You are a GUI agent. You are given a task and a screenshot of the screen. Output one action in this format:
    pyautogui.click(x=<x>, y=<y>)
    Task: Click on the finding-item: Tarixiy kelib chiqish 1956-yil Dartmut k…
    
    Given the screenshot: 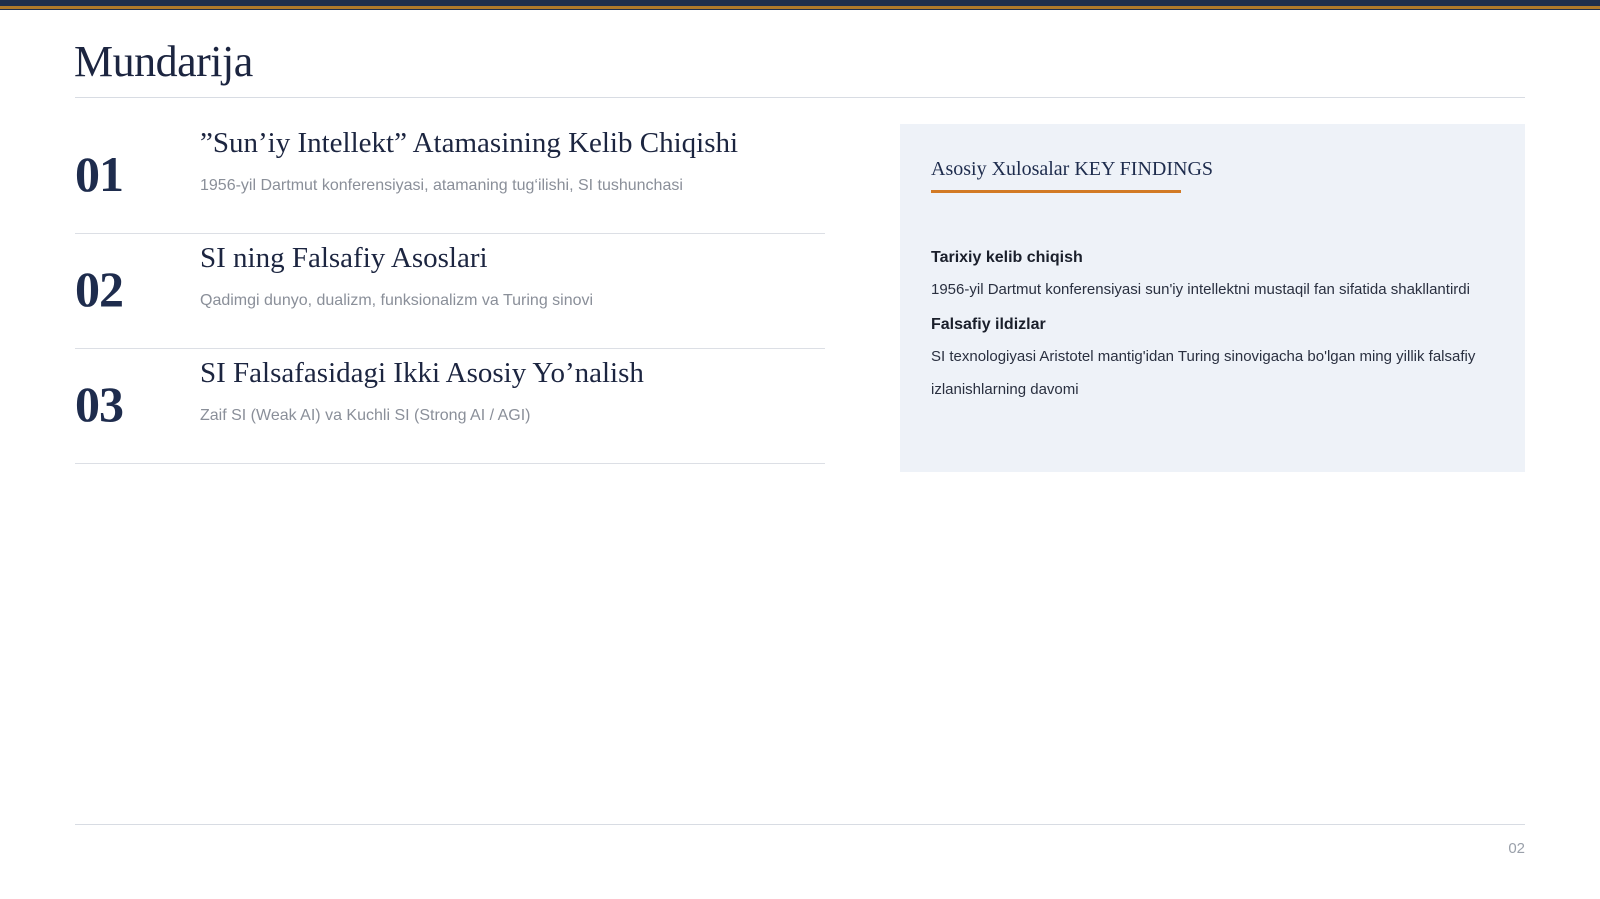 What is the action you would take?
    pyautogui.click(x=1212, y=276)
    